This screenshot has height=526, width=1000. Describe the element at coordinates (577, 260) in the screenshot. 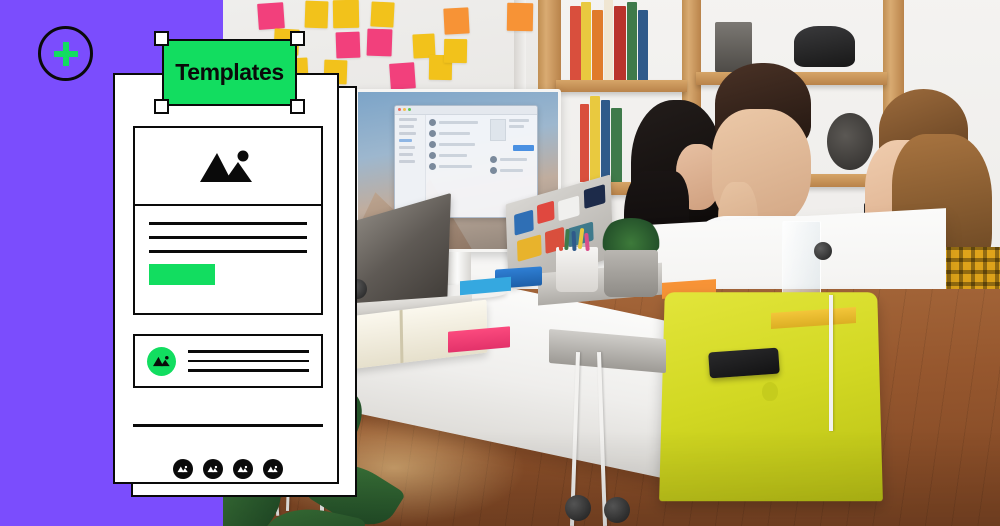

I see `pen-cup` at that location.